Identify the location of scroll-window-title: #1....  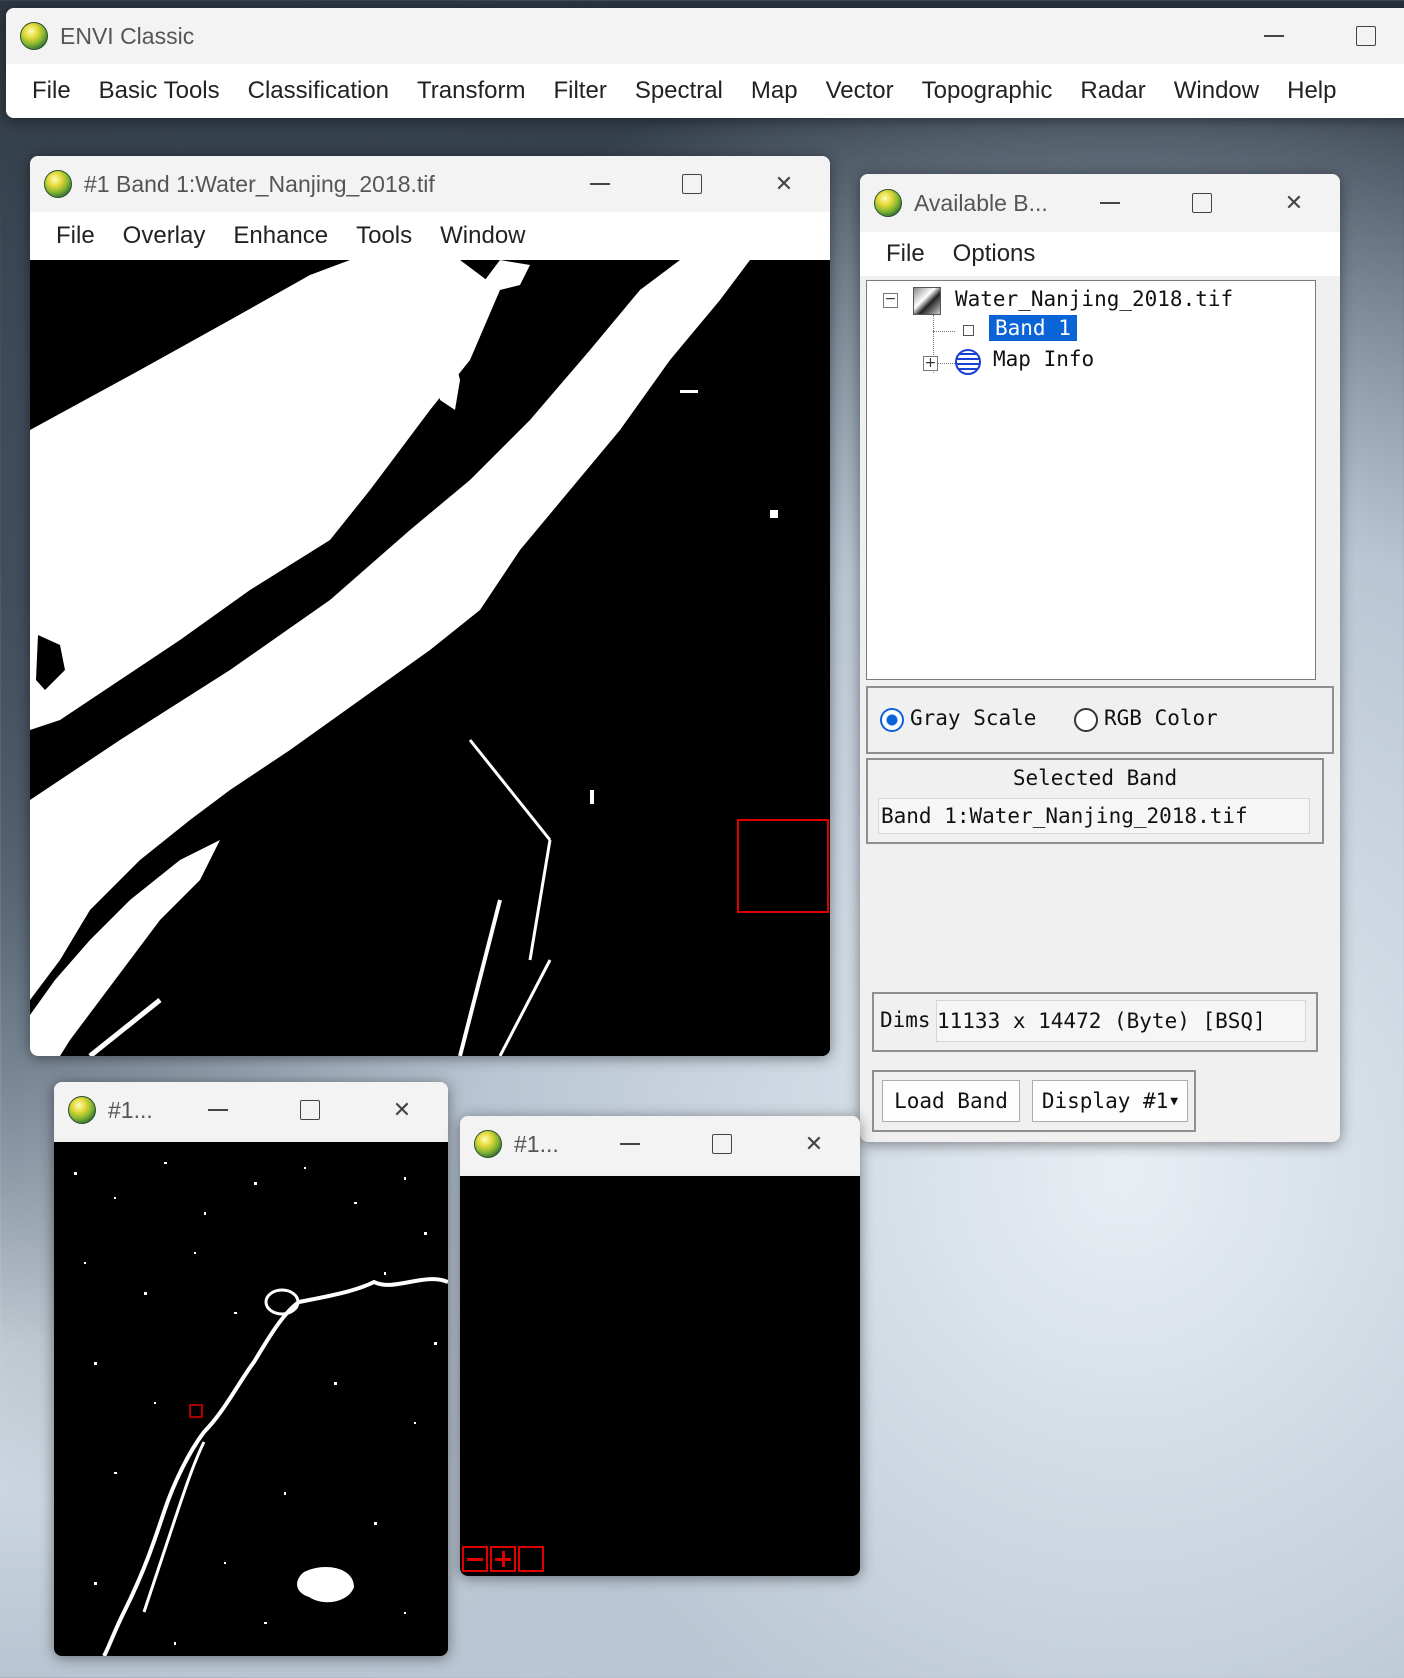
(130, 1109).